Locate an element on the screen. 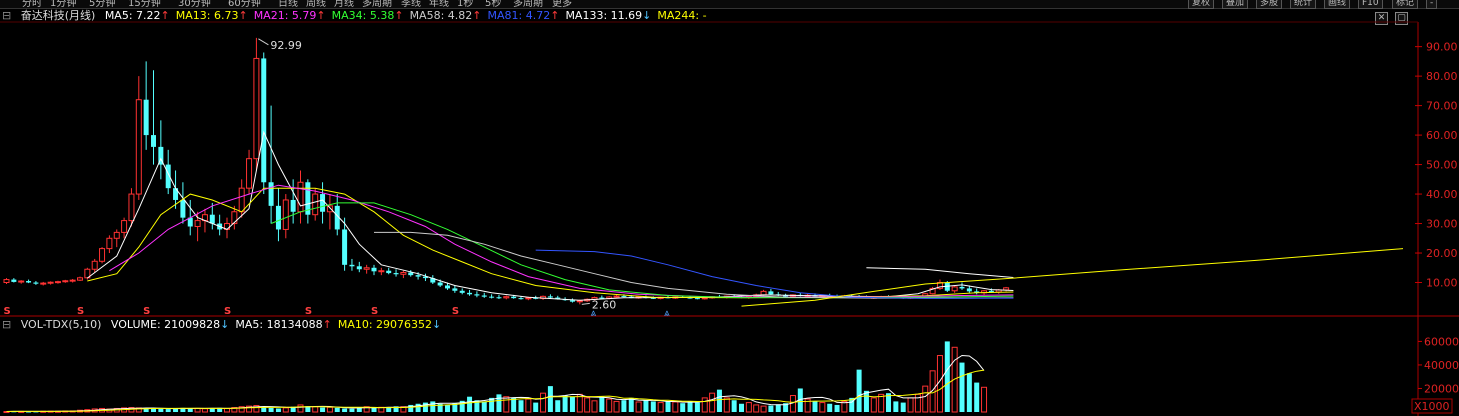 The image size is (1459, 416). price-tick-label: 20.00 is located at coordinates (1442, 253).